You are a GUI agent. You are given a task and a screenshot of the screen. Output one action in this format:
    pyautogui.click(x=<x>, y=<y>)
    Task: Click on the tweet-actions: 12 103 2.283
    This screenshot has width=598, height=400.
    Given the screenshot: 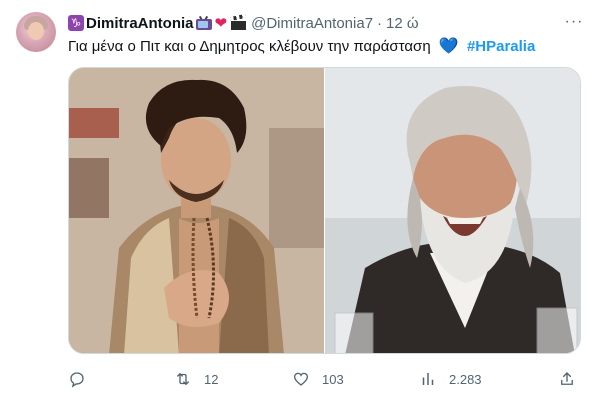 What is the action you would take?
    pyautogui.click(x=325, y=379)
    